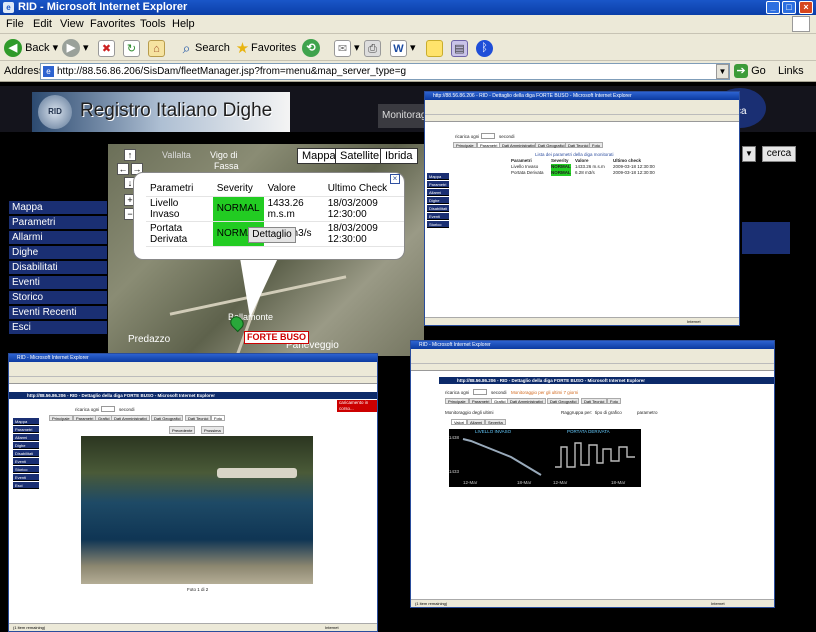  Describe the element at coordinates (26, 429) in the screenshot. I see `photo-sb-2: Parametri` at that location.